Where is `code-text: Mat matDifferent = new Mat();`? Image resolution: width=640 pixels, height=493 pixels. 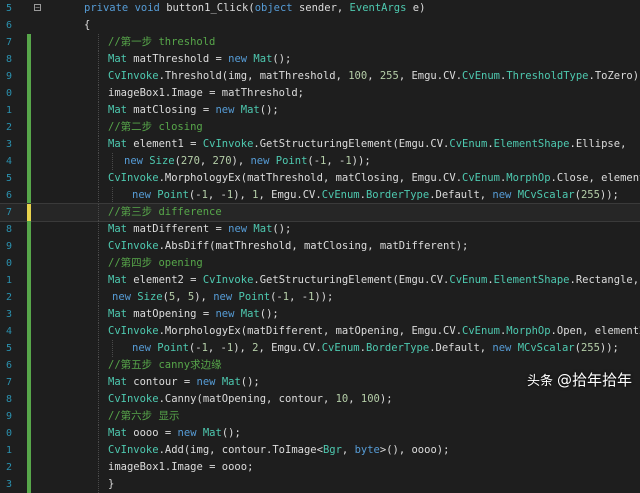 code-text: Mat matDifferent = new Mat(); is located at coordinates (199, 229).